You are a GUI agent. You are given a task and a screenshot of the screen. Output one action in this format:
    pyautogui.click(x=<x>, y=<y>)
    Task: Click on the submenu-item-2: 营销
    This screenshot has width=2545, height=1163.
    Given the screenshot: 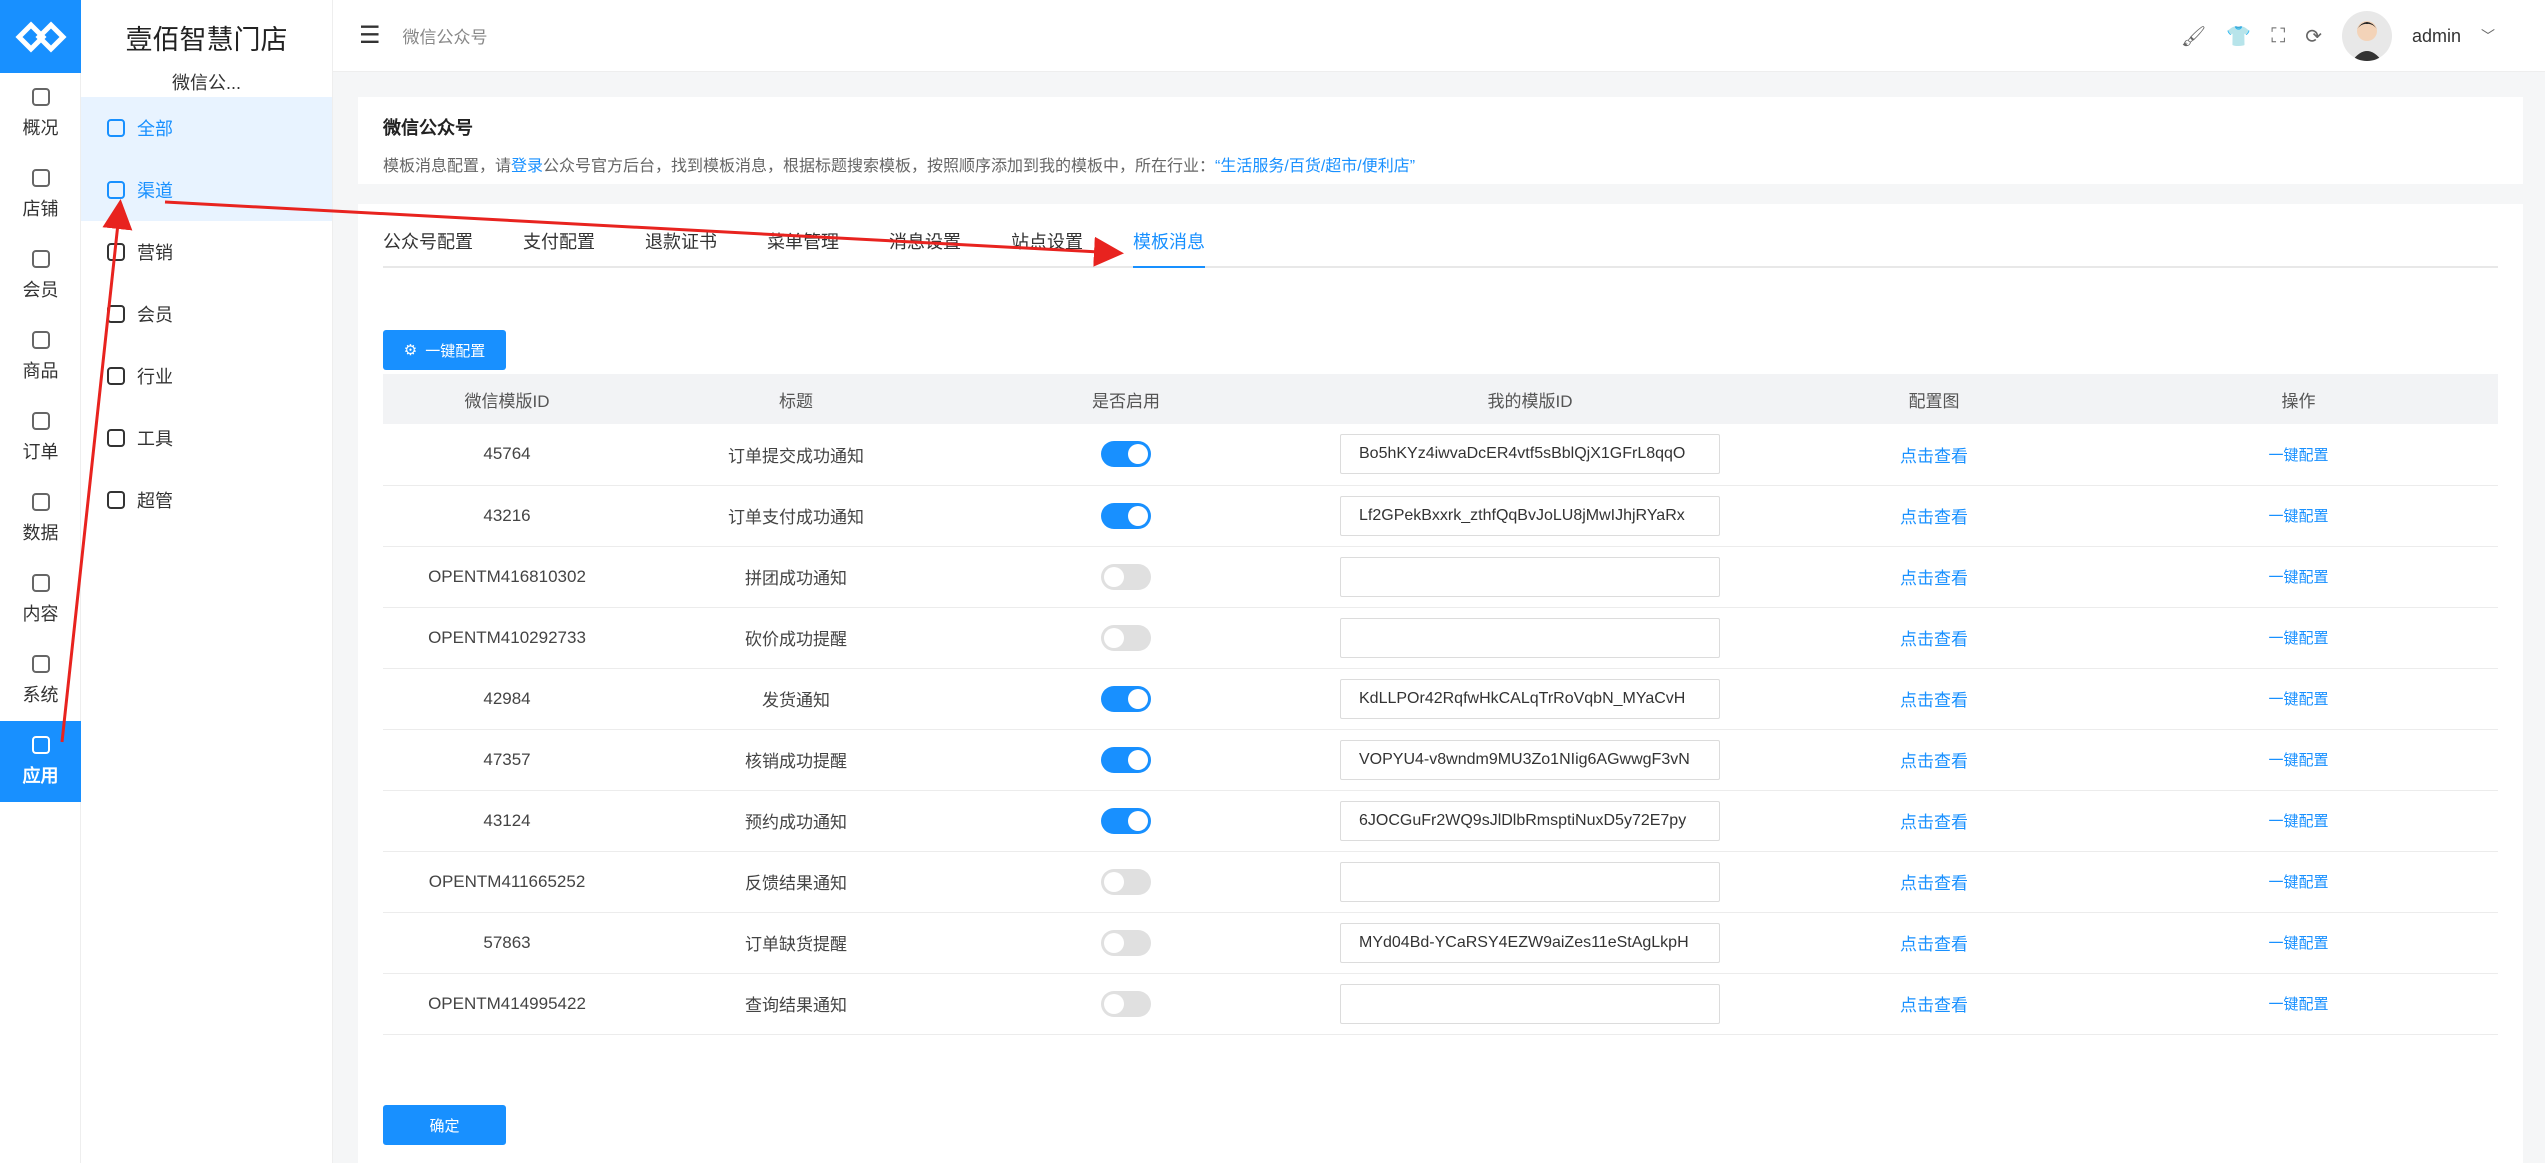 What is the action you would take?
    pyautogui.click(x=206, y=252)
    